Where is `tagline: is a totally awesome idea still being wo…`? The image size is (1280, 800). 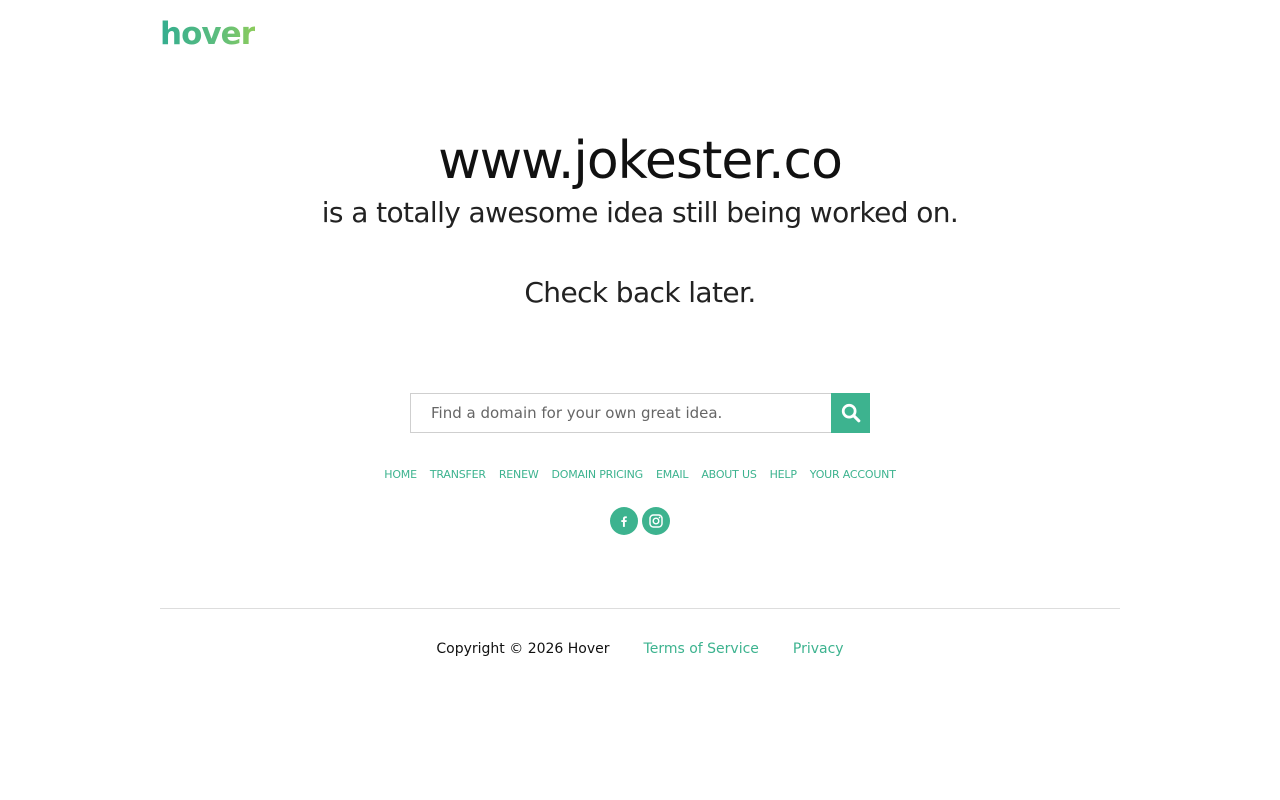
tagline: is a totally awesome idea still being wo… is located at coordinates (640, 212).